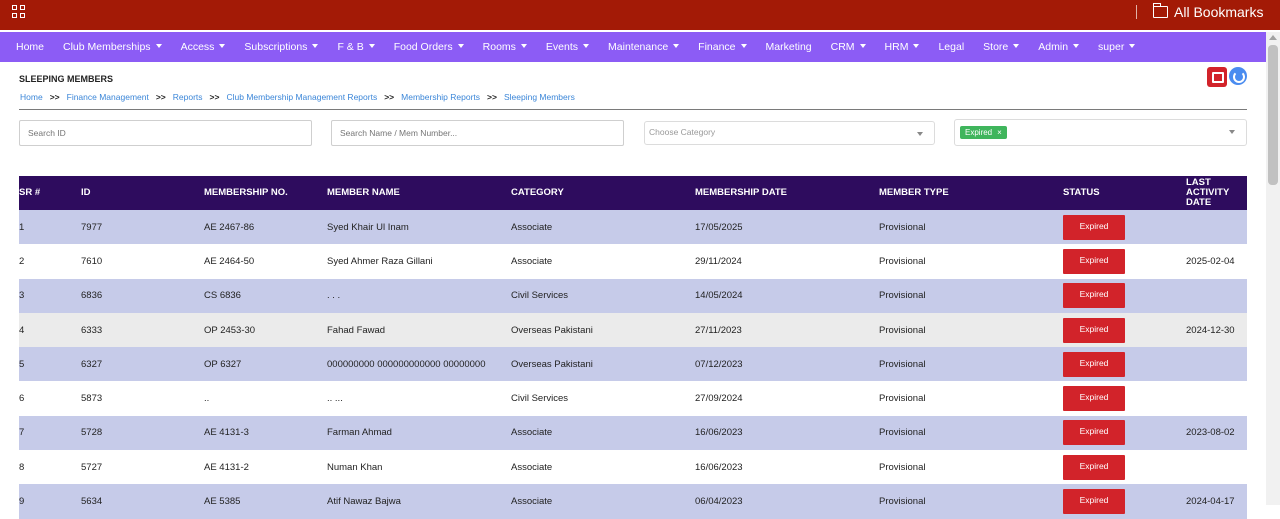  Describe the element at coordinates (787, 398) in the screenshot. I see `cell-date: 27/09/2024` at that location.